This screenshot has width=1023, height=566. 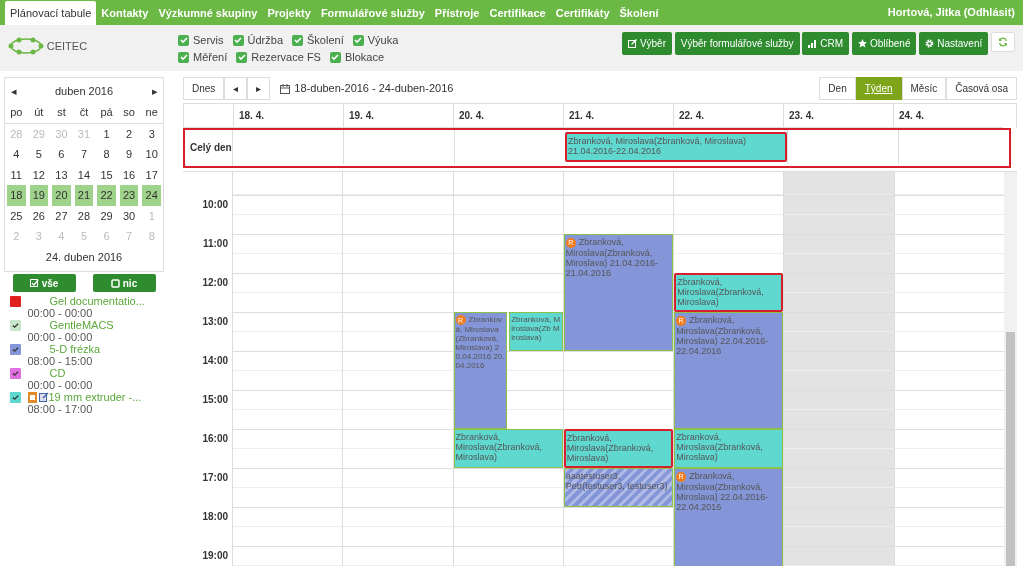 I want to click on next-week-button: ▸, so click(x=259, y=88).